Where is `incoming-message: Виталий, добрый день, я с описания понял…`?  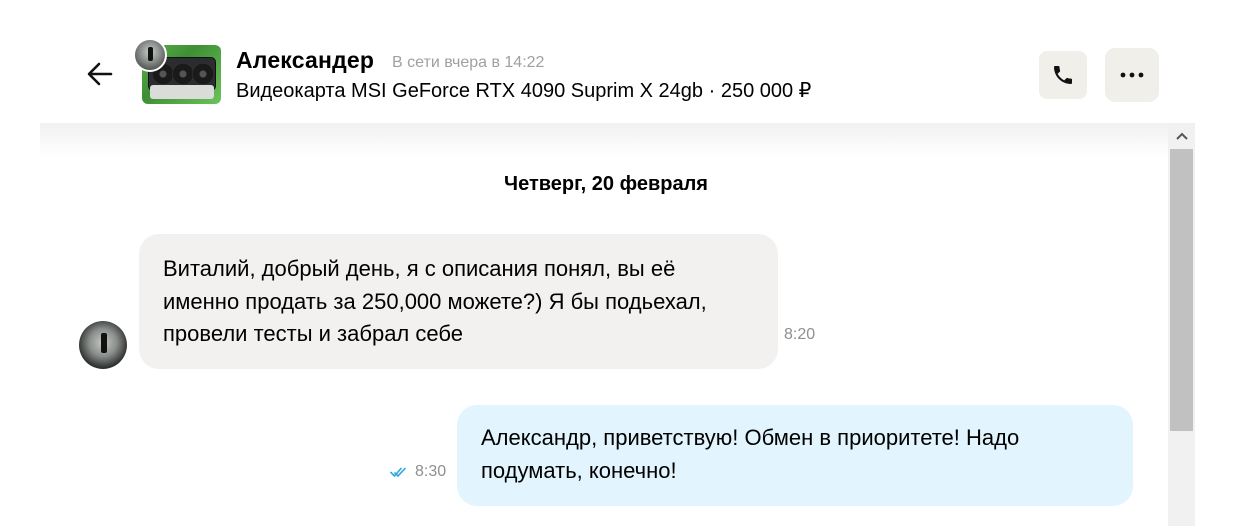
incoming-message: Виталий, добрый день, я с описания понял… is located at coordinates (458, 301).